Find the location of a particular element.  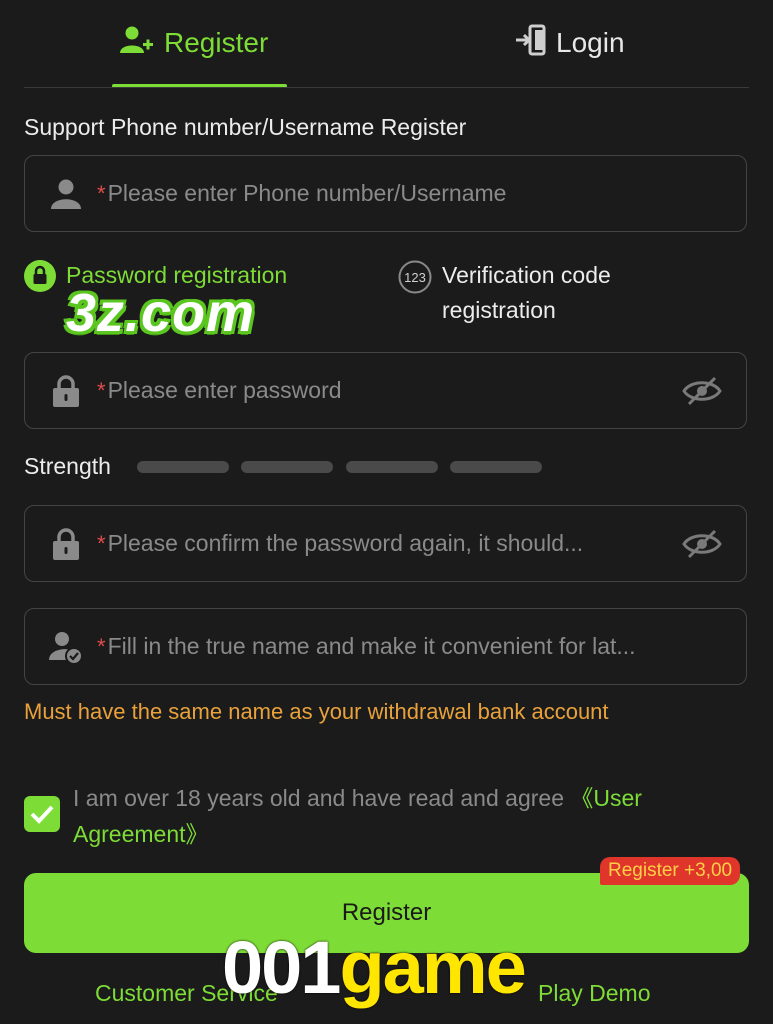

svg-text: 123 is located at coordinates (415, 277).